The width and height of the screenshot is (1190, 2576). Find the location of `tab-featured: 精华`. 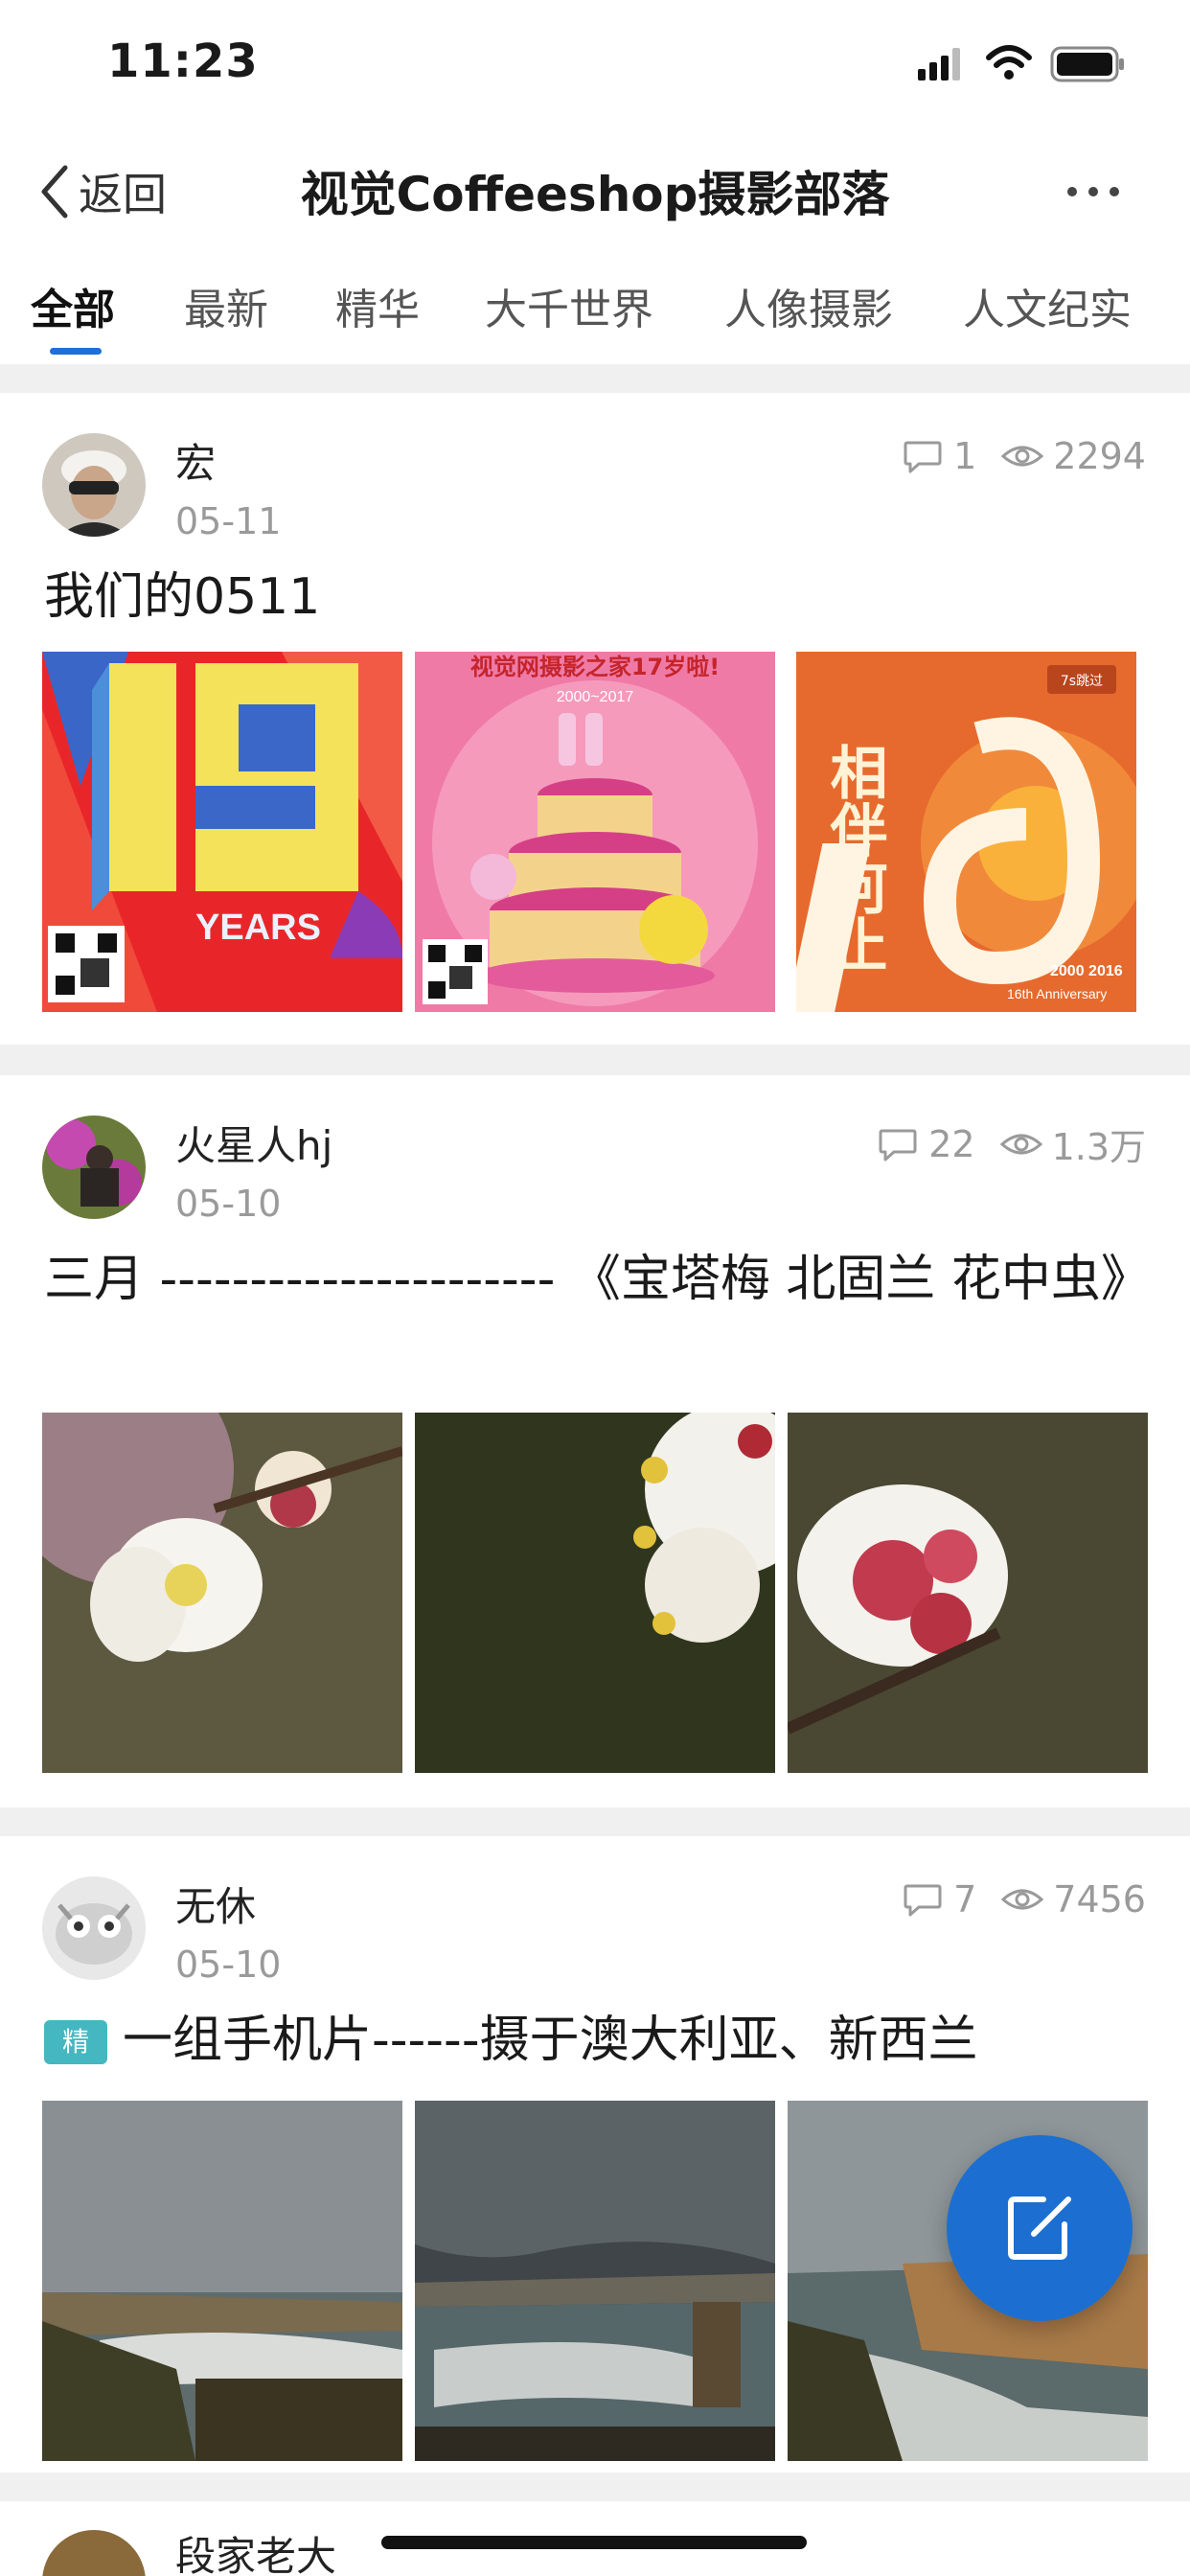

tab-featured: 精华 is located at coordinates (378, 305).